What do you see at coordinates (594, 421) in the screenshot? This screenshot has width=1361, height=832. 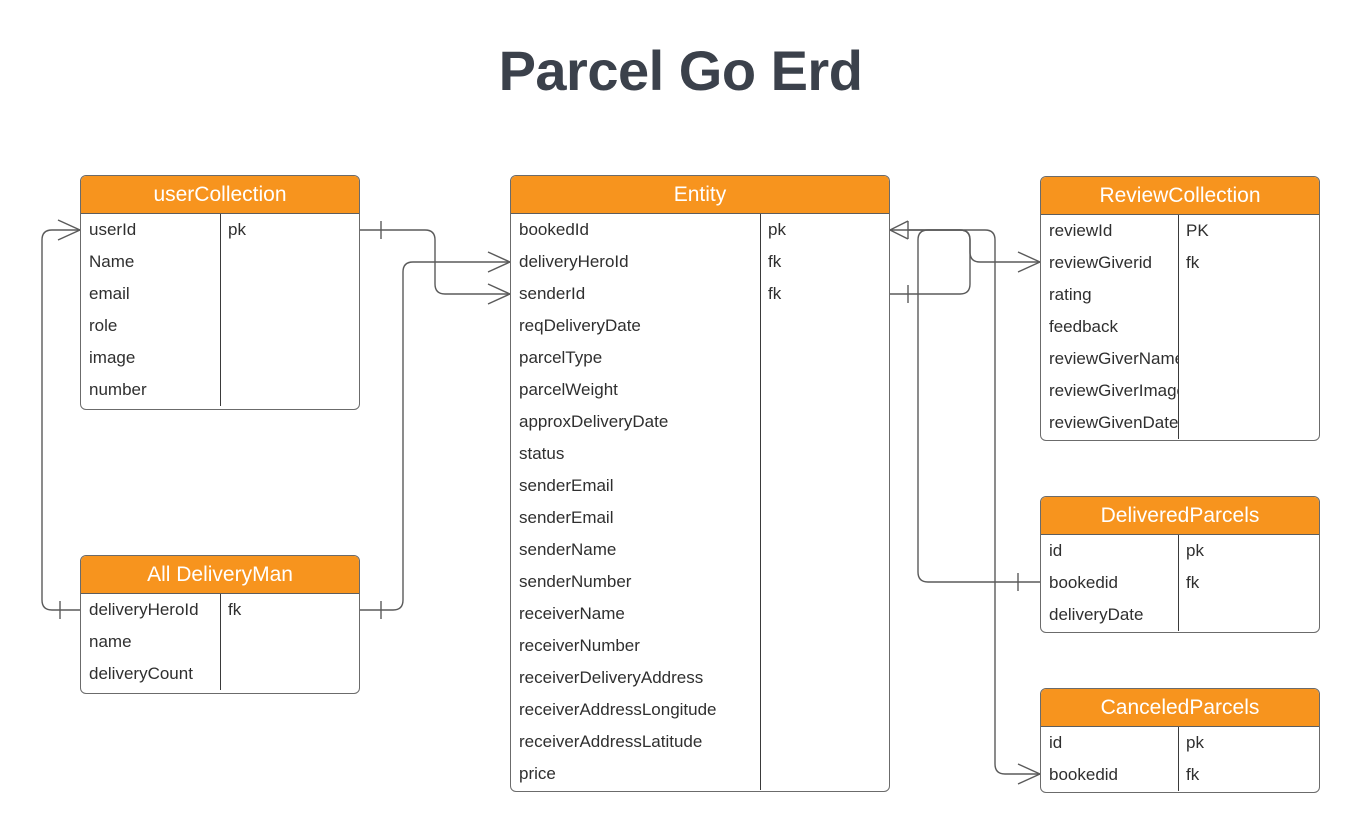 I see `attribute-name: approxDeliveryDate` at bounding box center [594, 421].